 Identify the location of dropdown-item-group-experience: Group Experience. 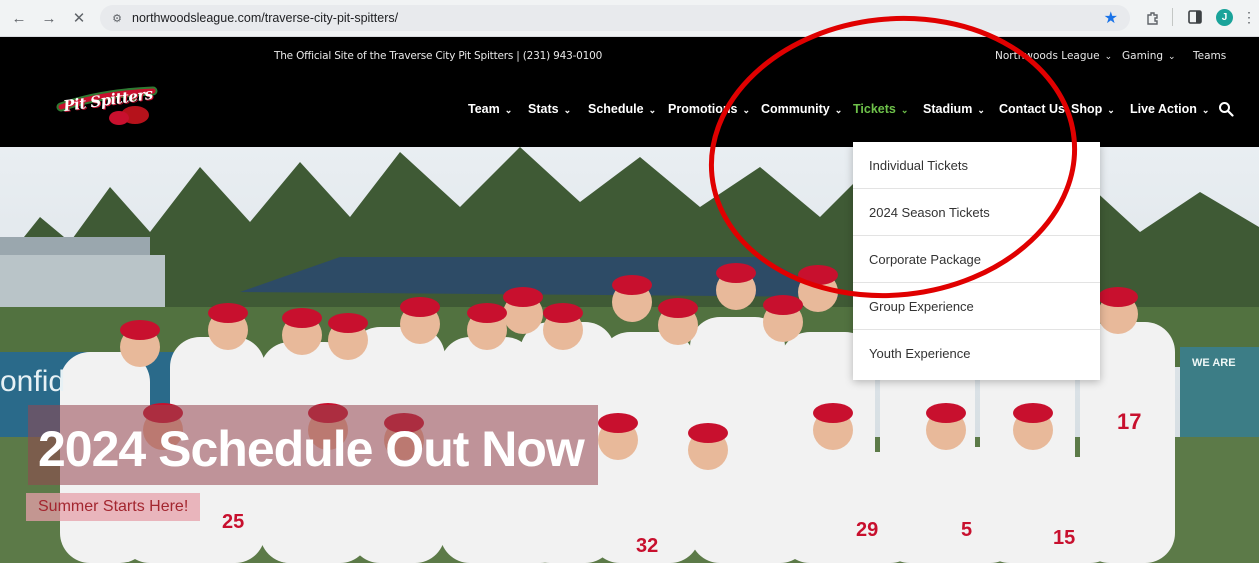
(976, 306).